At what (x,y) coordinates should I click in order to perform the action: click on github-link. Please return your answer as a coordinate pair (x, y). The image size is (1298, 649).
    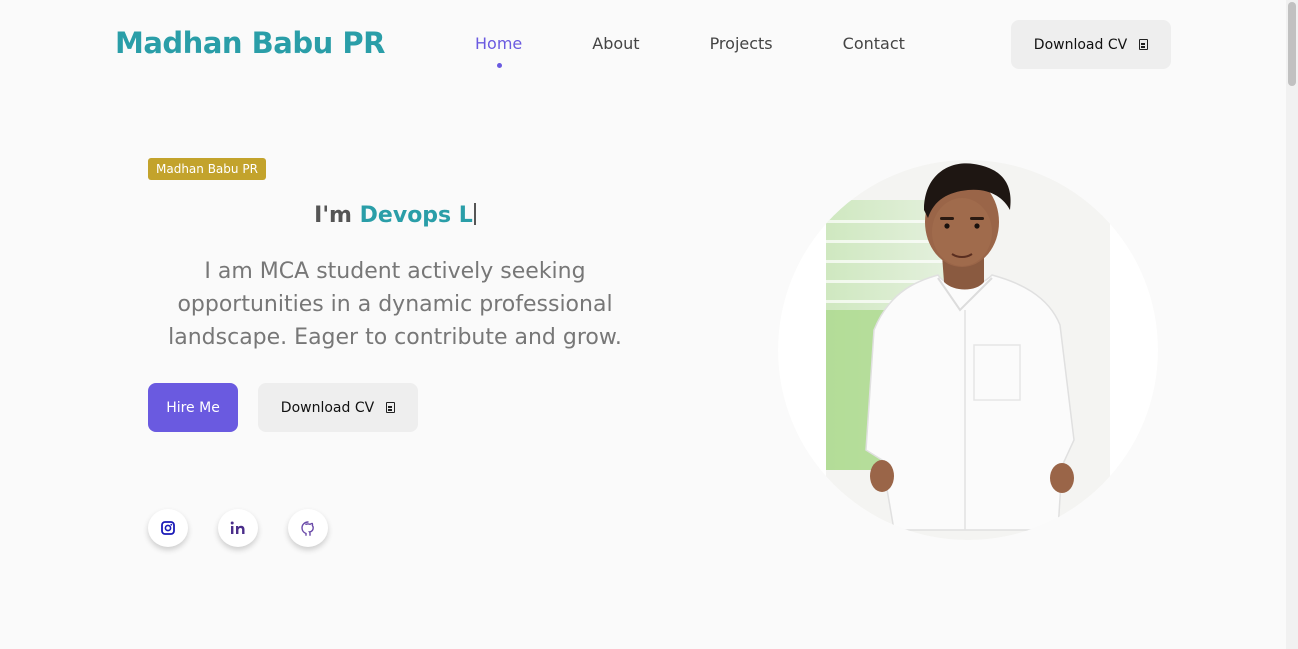
    Looking at the image, I should click on (308, 528).